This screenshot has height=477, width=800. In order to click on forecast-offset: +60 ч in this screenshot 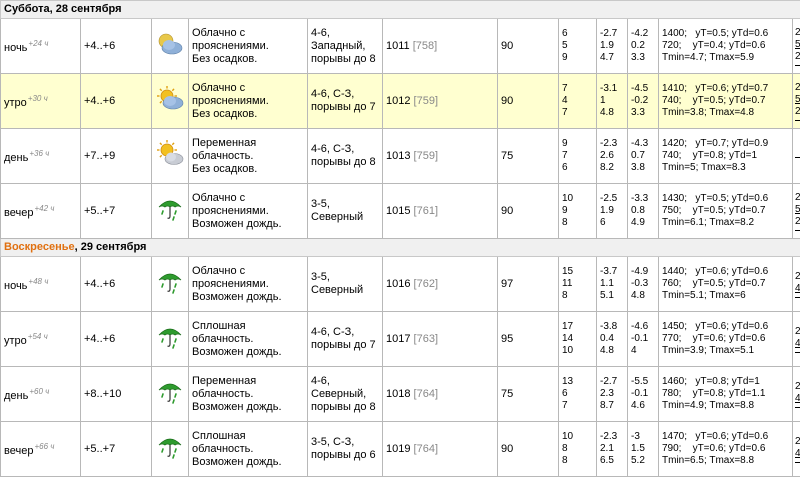, I will do `click(39, 391)`.